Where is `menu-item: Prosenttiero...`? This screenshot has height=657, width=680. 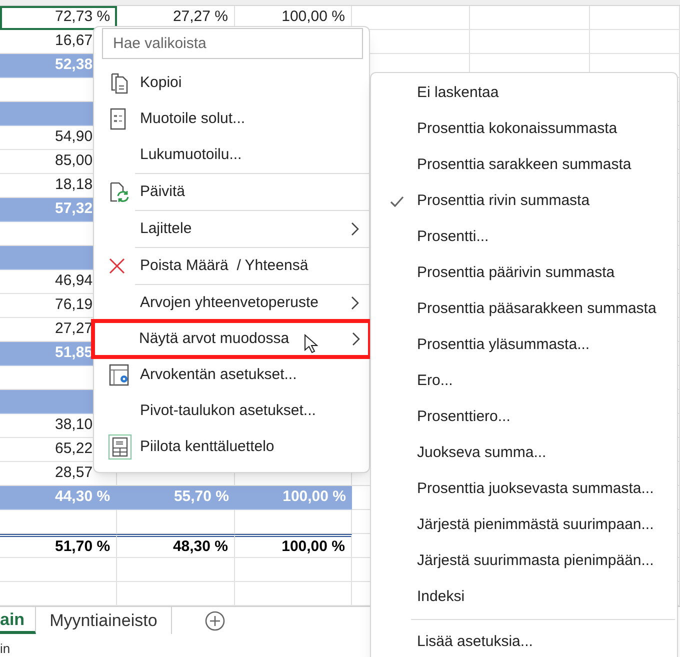 menu-item: Prosenttiero... is located at coordinates (524, 417).